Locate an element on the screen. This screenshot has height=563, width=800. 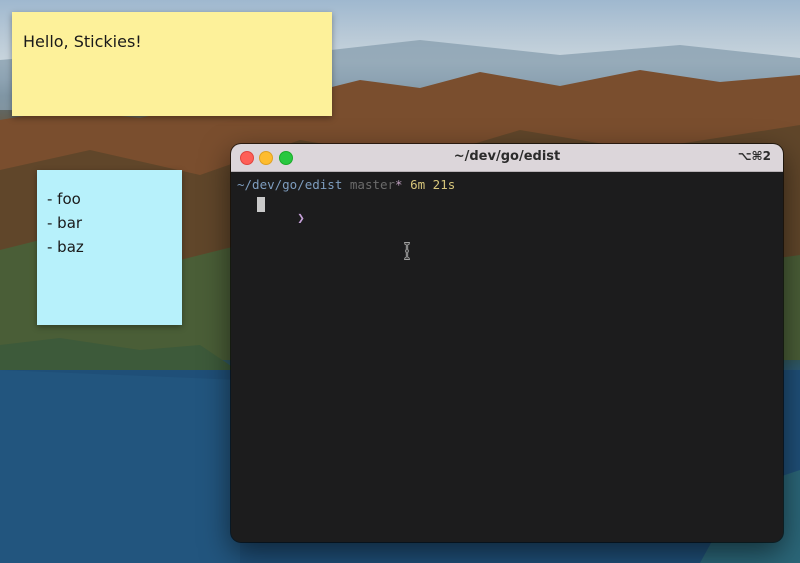
block-cursor is located at coordinates (261, 204).